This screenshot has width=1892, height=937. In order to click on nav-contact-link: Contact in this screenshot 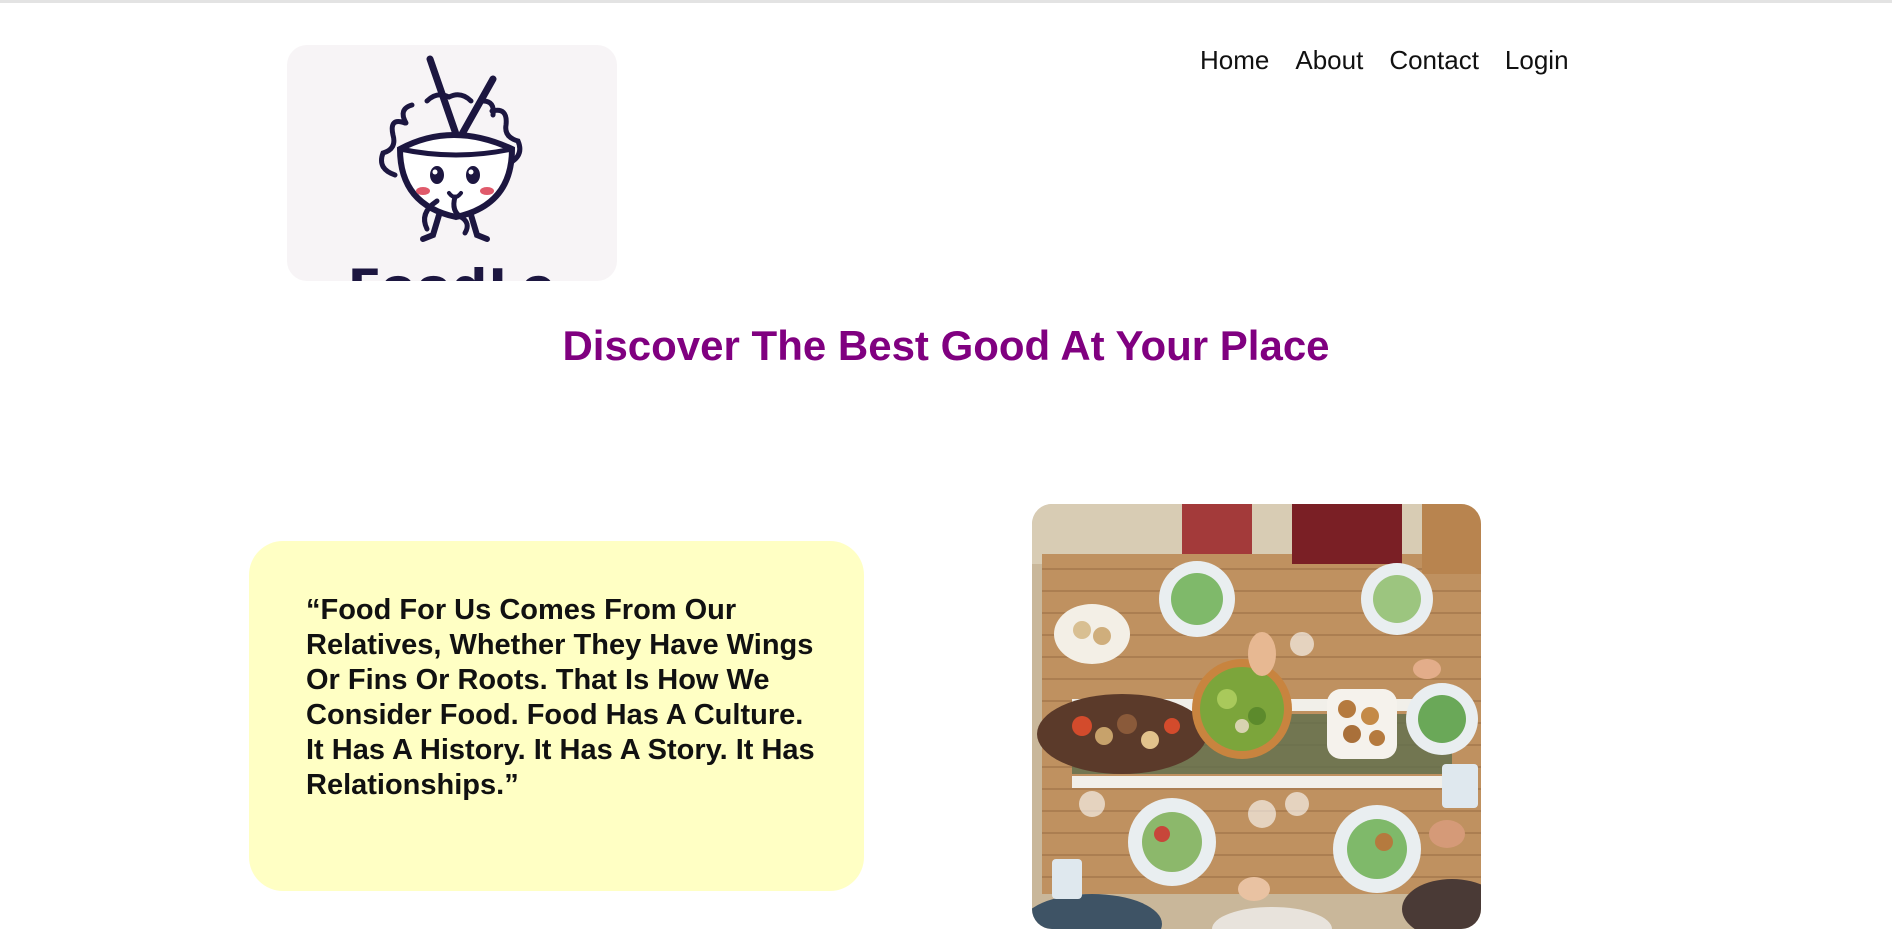, I will do `click(1434, 60)`.